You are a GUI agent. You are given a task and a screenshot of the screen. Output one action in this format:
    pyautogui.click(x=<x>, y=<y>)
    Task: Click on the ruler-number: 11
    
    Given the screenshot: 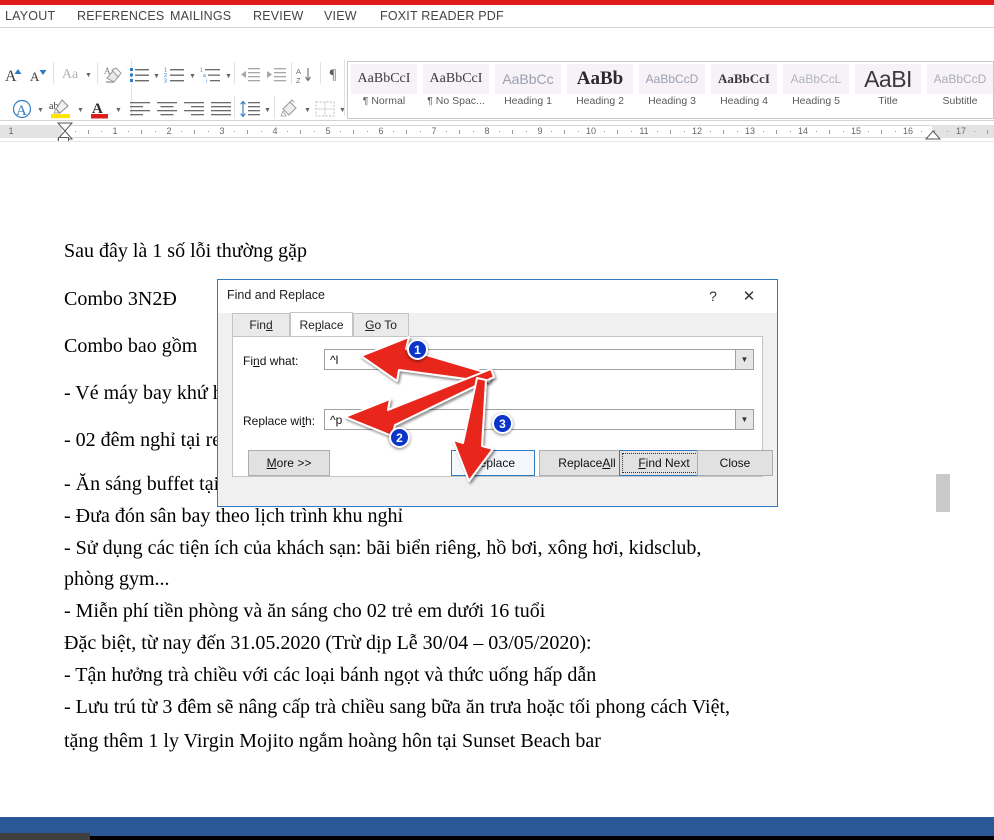 What is the action you would take?
    pyautogui.click(x=644, y=131)
    